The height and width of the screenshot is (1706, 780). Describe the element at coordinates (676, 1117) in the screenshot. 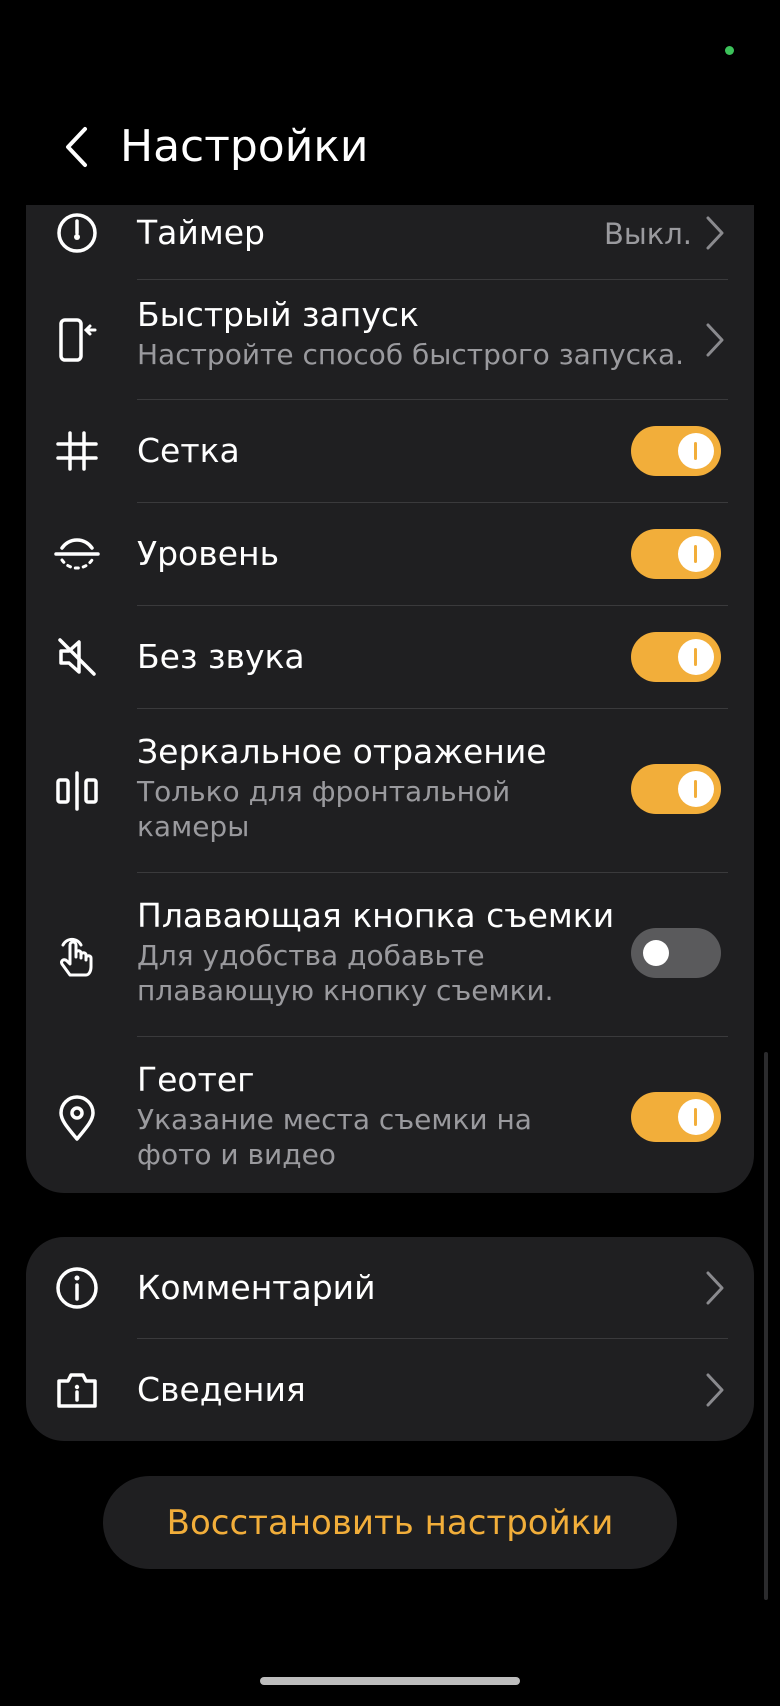

I see `geotag-toggle` at that location.